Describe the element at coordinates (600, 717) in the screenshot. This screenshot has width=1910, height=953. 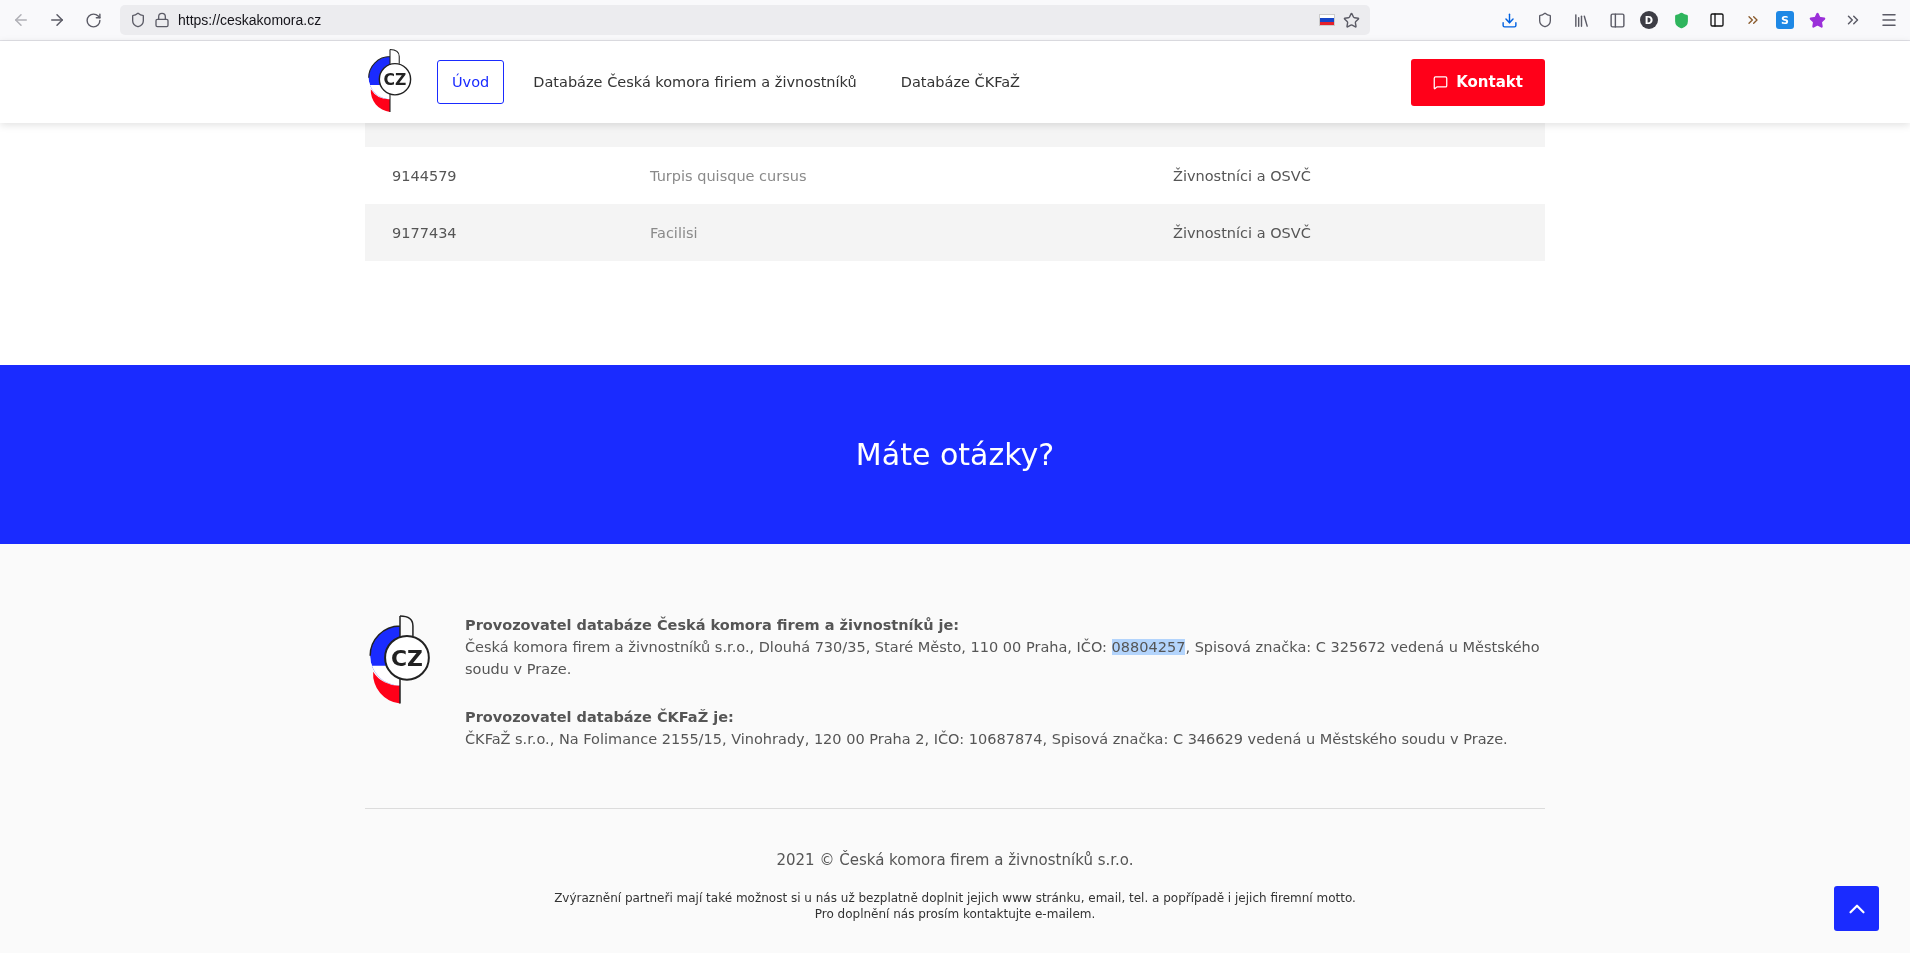
I see `operator-heading: Provozovatel databáze ČKFaŽ je:` at that location.